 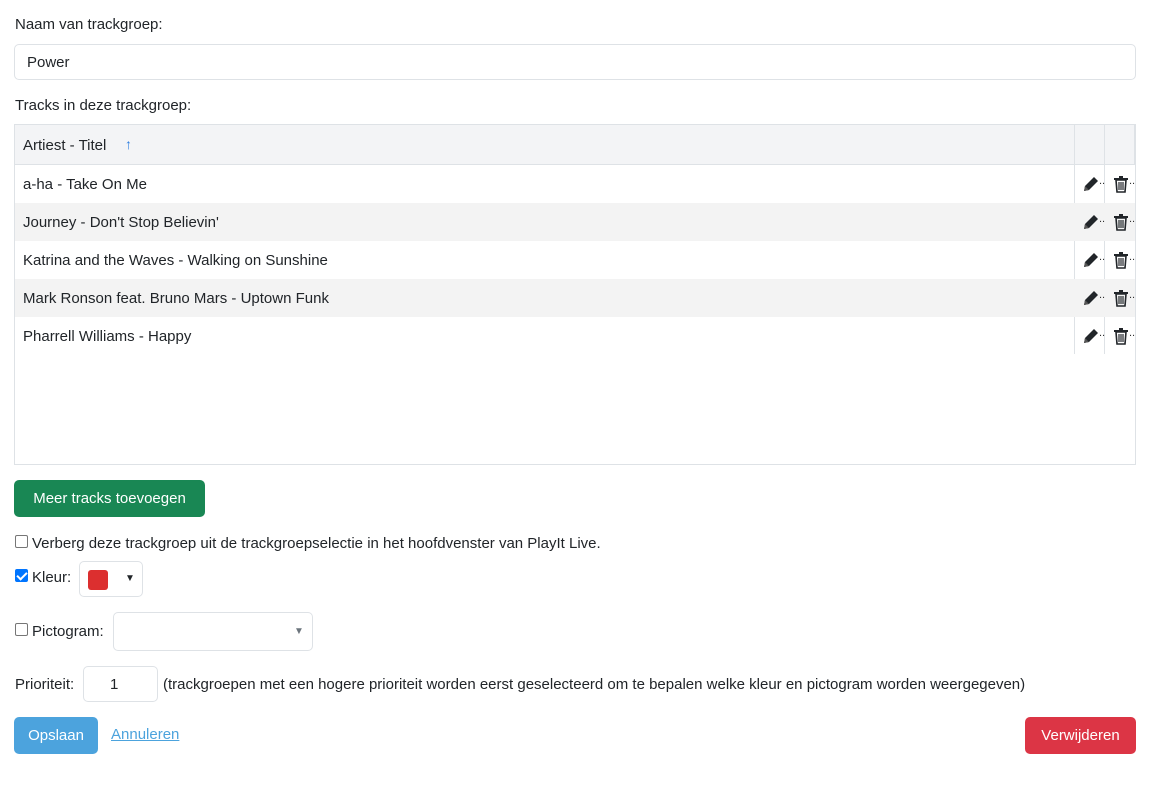 I want to click on track-label: Pharrell Williams - Happy, so click(x=107, y=336).